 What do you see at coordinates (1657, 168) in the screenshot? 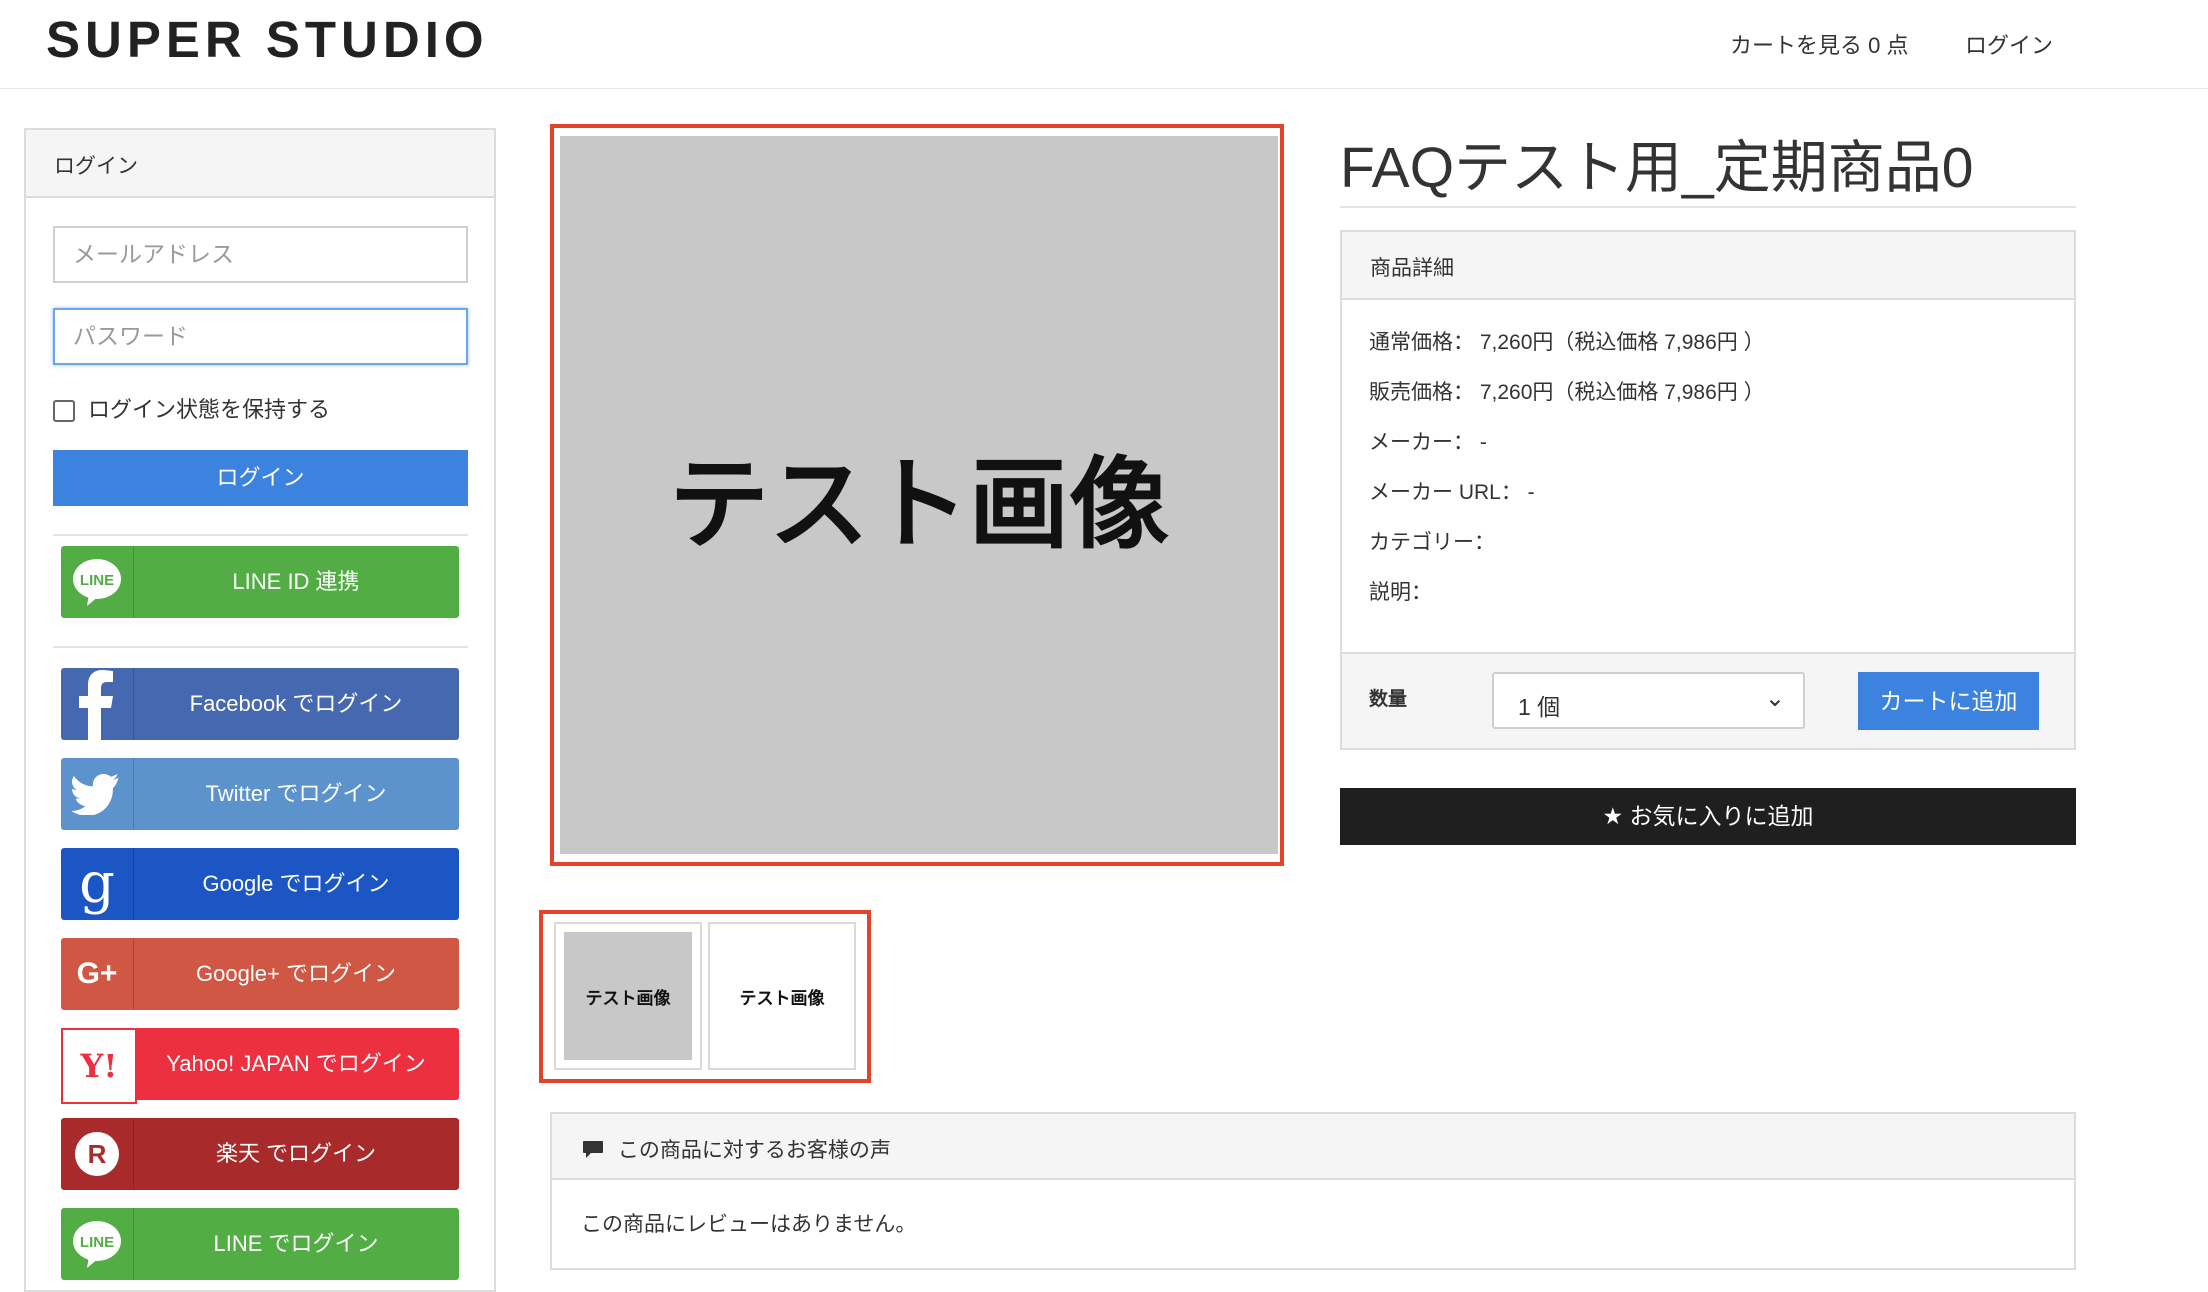
I see `product-title: FAQテスト用_定期商品0` at bounding box center [1657, 168].